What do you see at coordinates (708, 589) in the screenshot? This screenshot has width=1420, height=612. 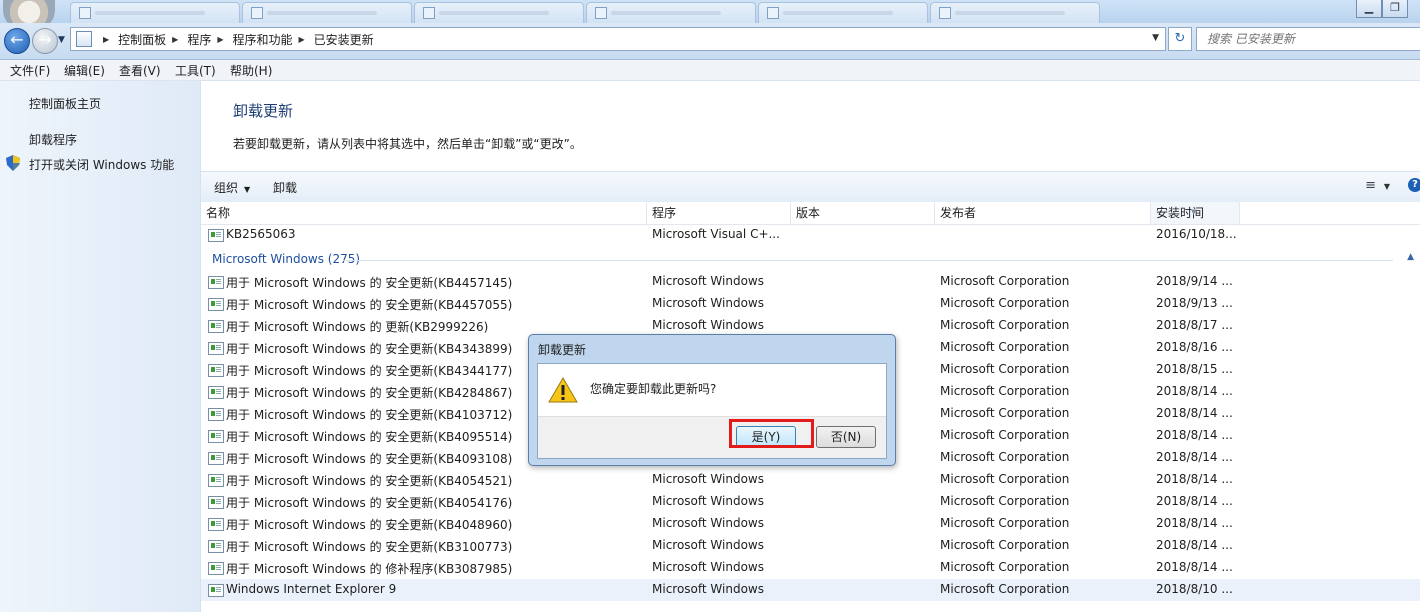 I see `row-program: Microsoft Windows` at bounding box center [708, 589].